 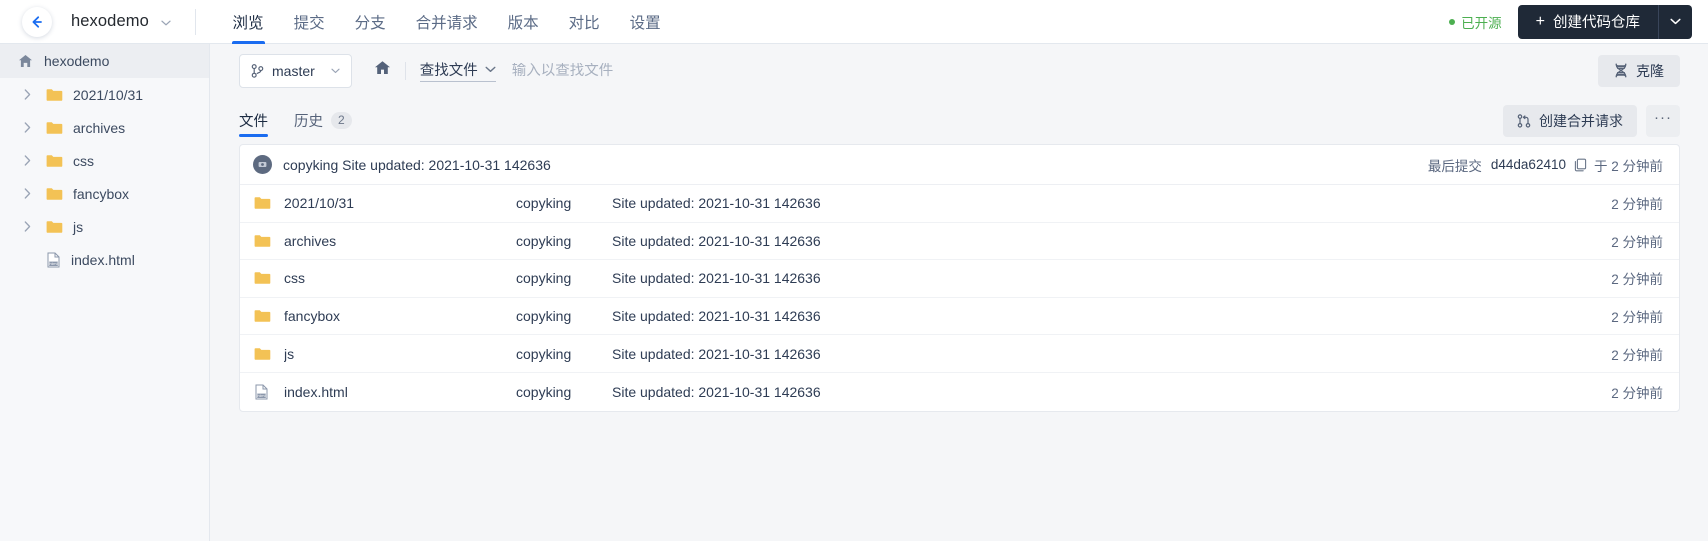 I want to click on sidebar-root-label: hexodemo, so click(x=77, y=61).